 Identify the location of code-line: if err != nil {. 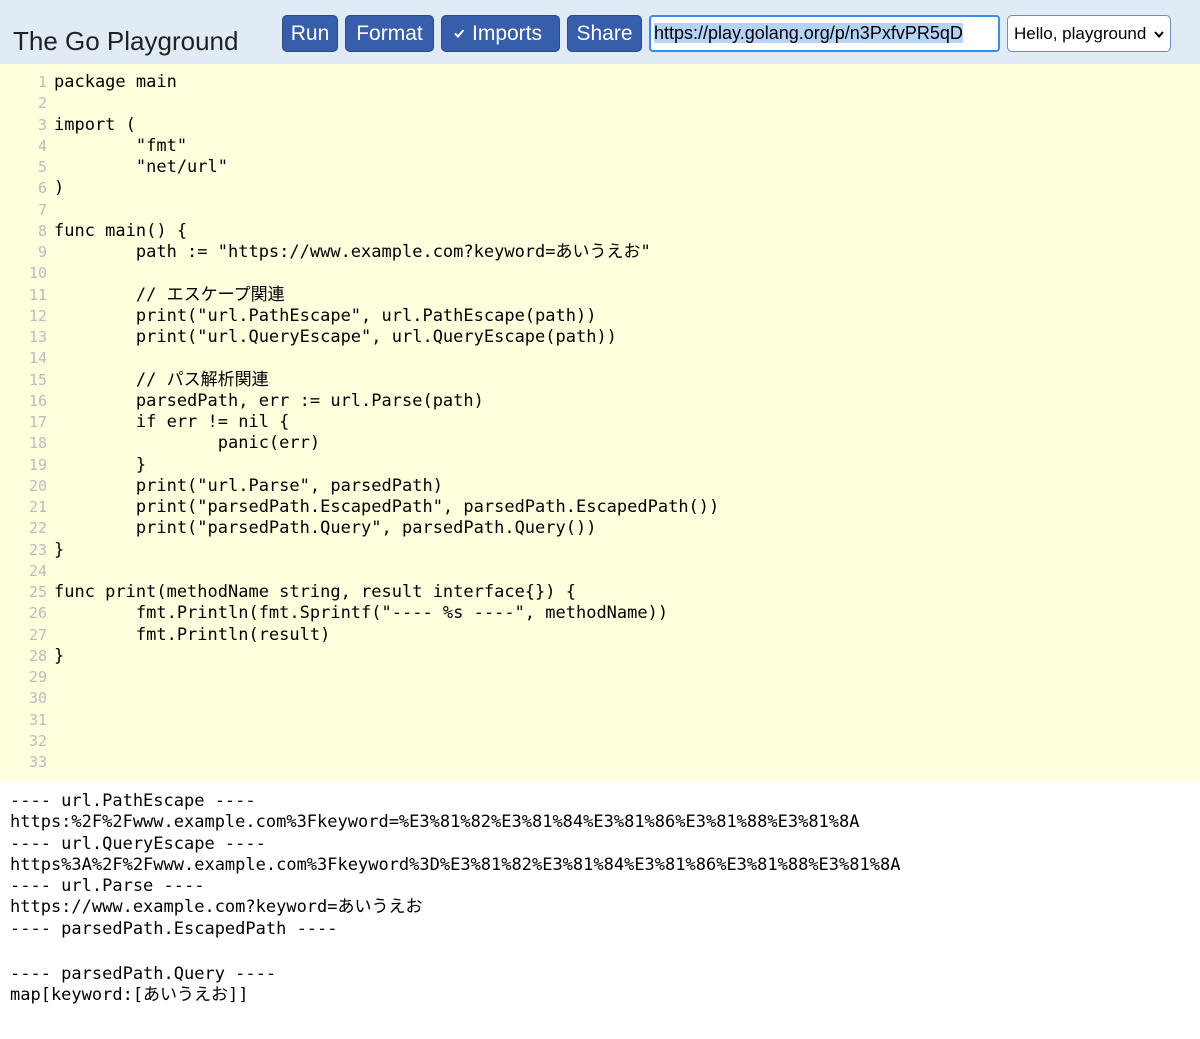
(624, 422).